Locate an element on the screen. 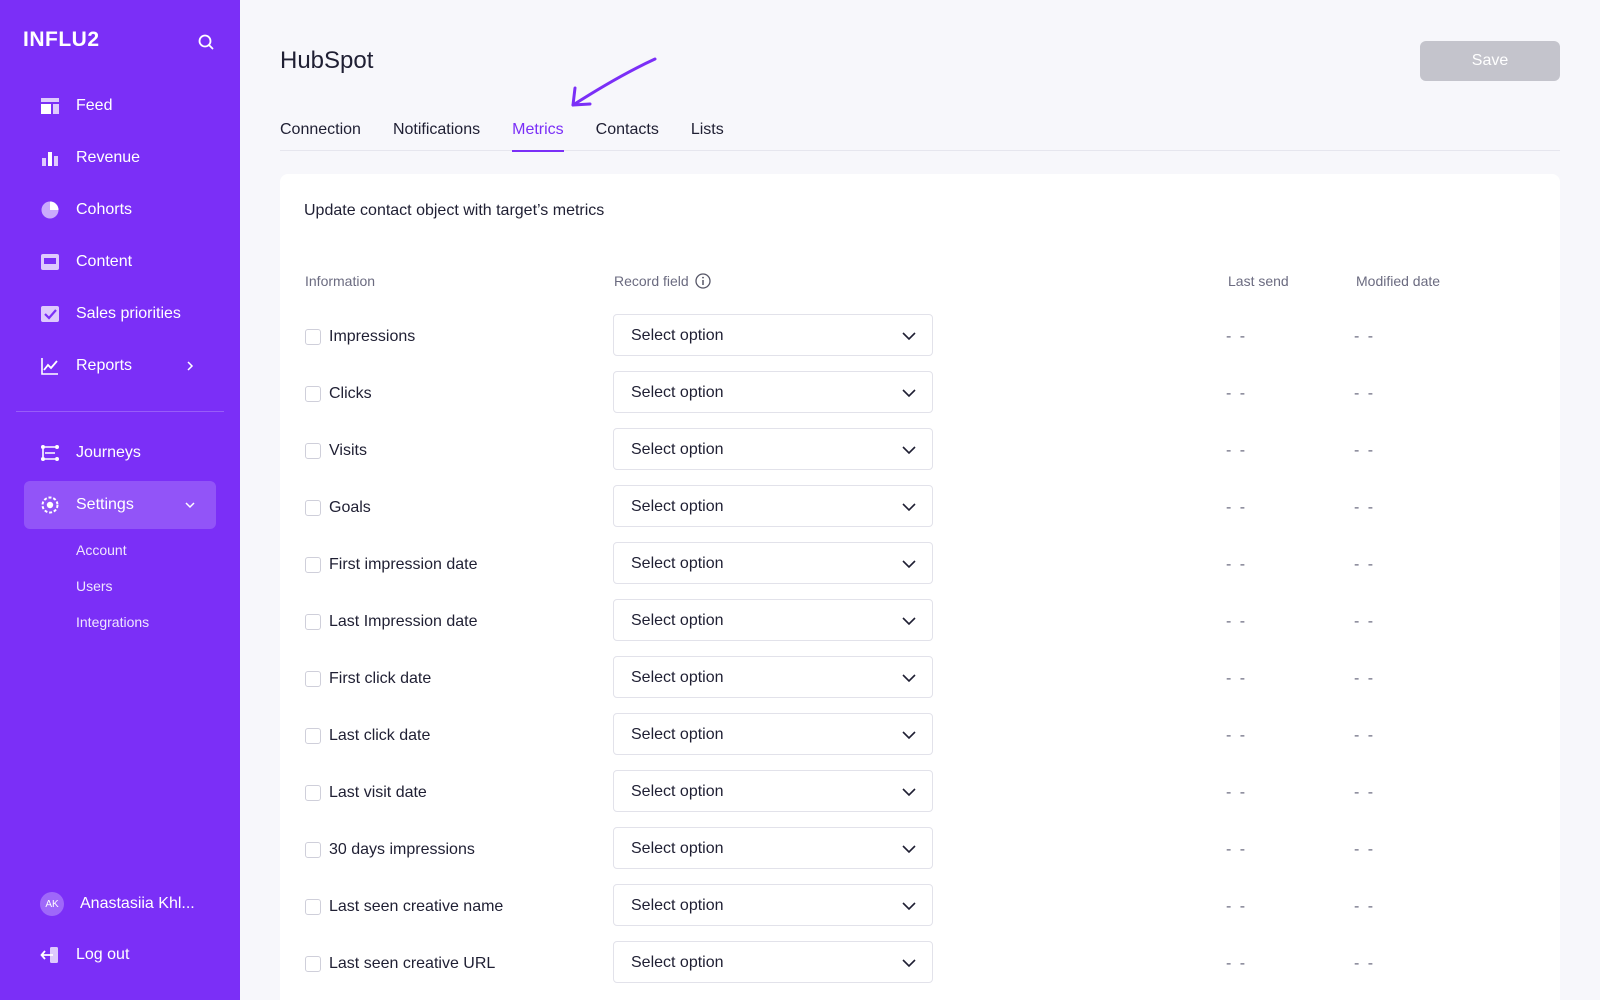 Image resolution: width=1600 pixels, height=1000 pixels. info-icon is located at coordinates (703, 281).